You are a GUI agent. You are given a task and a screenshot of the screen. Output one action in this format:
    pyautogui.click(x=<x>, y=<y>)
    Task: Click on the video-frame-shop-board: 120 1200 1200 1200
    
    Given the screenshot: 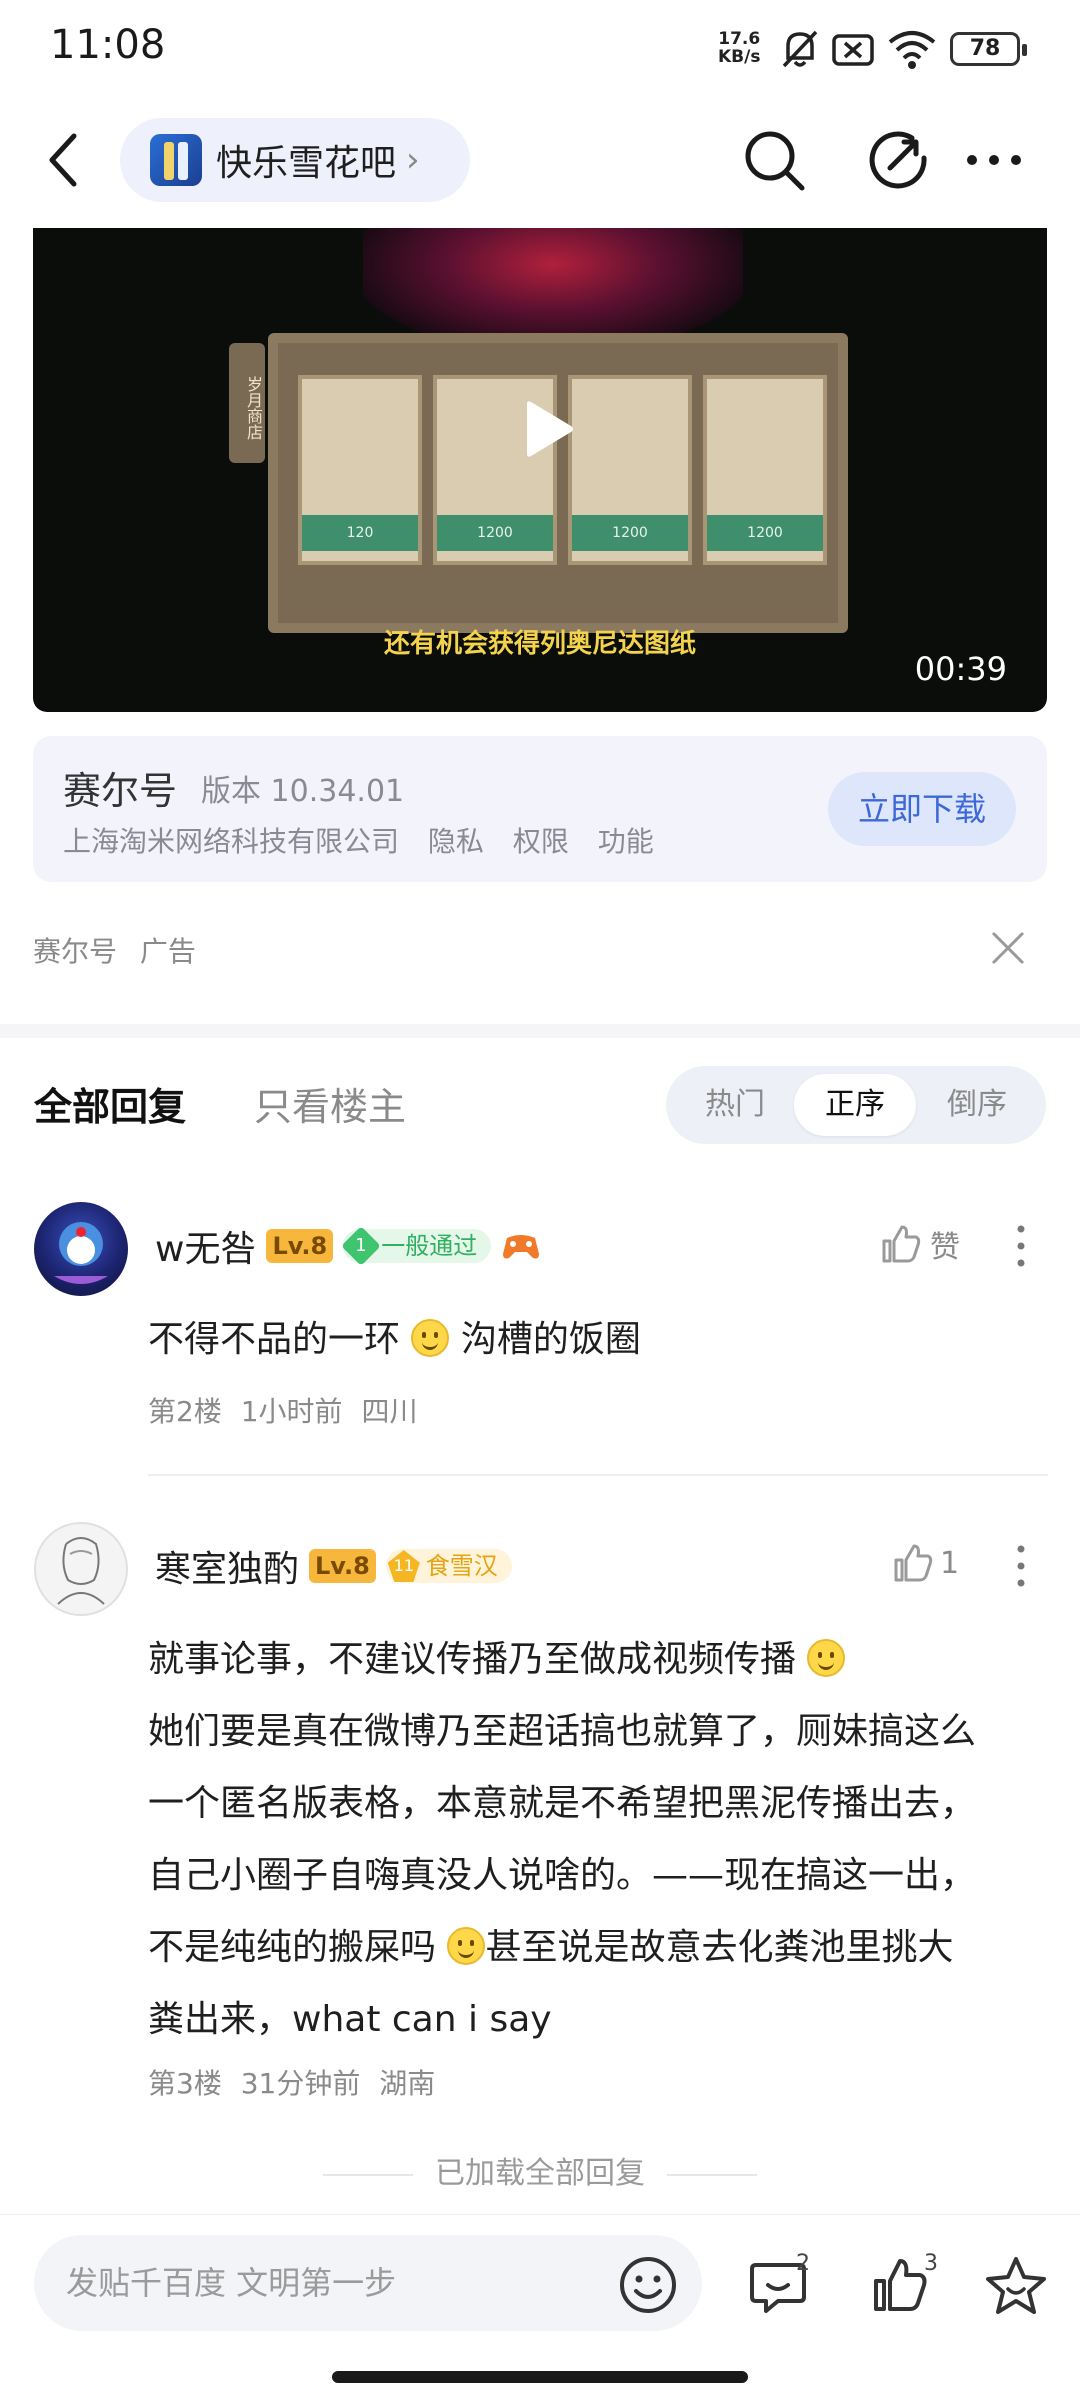 What is the action you would take?
    pyautogui.click(x=558, y=483)
    